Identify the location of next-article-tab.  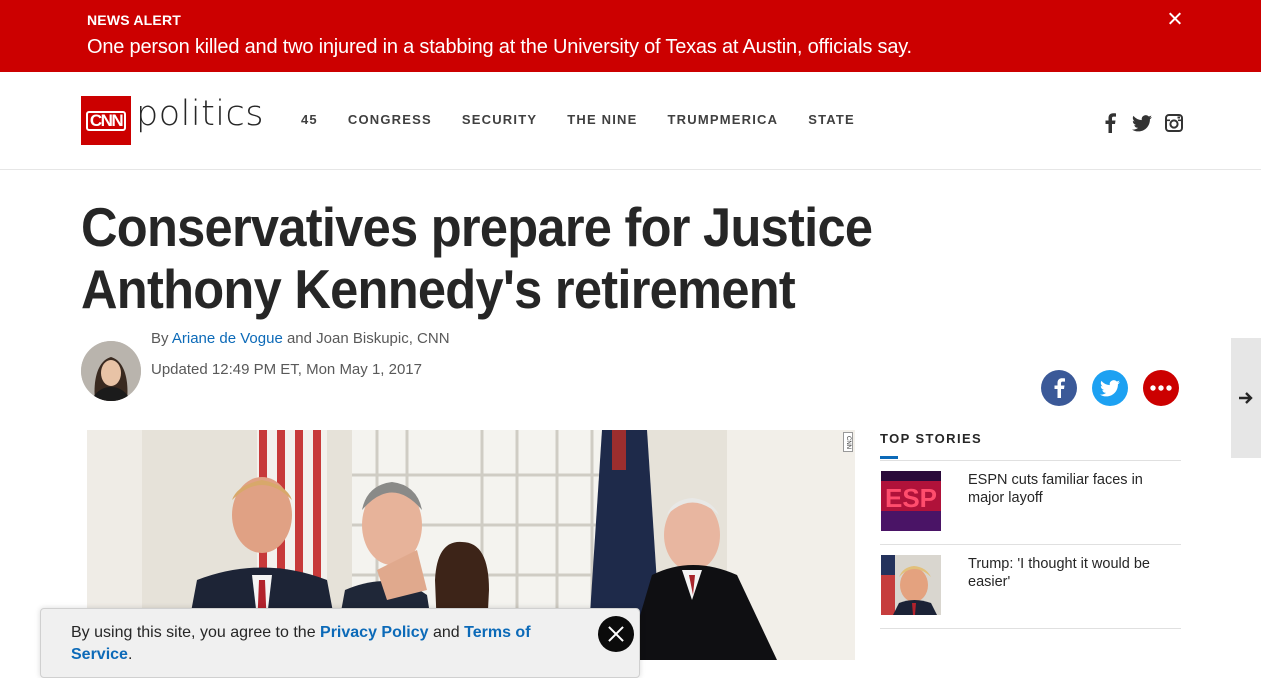
(1246, 398).